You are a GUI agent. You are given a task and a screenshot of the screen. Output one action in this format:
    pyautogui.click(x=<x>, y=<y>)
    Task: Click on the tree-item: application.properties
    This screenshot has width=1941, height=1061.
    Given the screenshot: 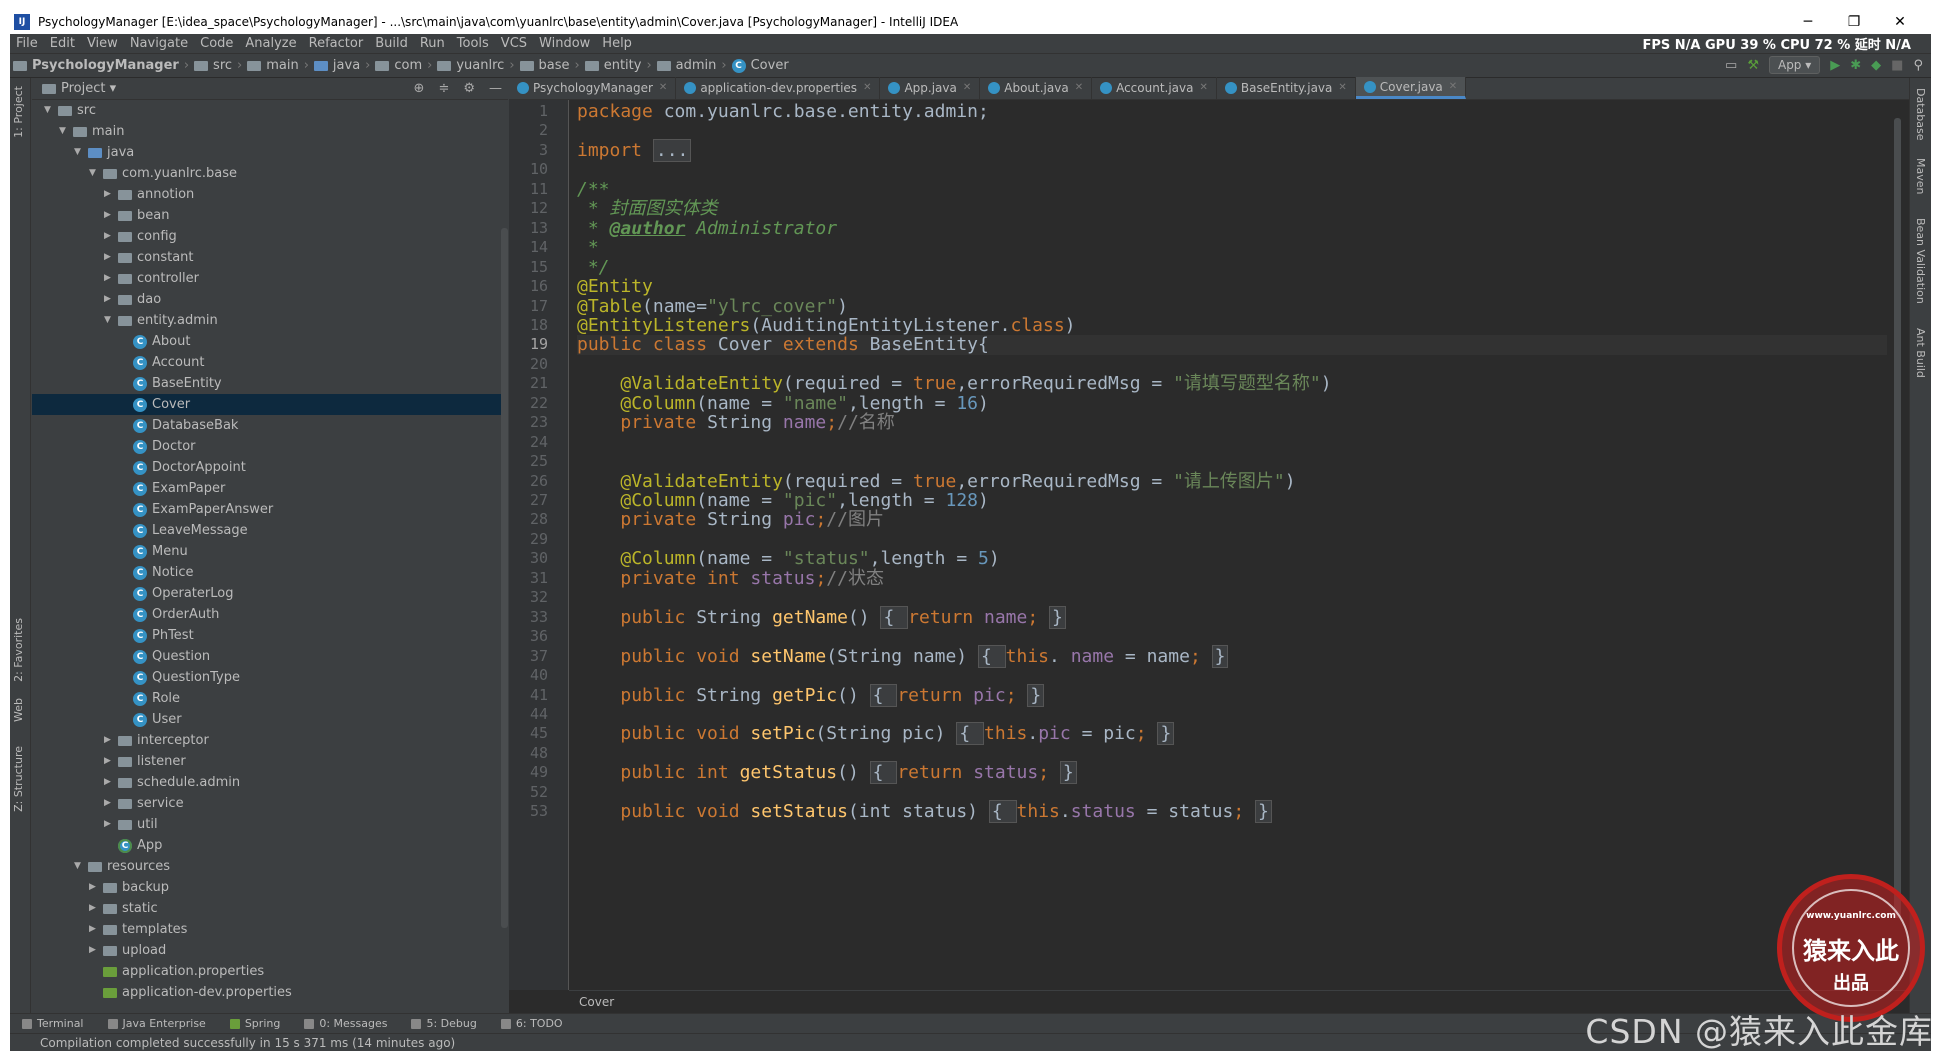 What is the action you would take?
    pyautogui.click(x=270, y=971)
    